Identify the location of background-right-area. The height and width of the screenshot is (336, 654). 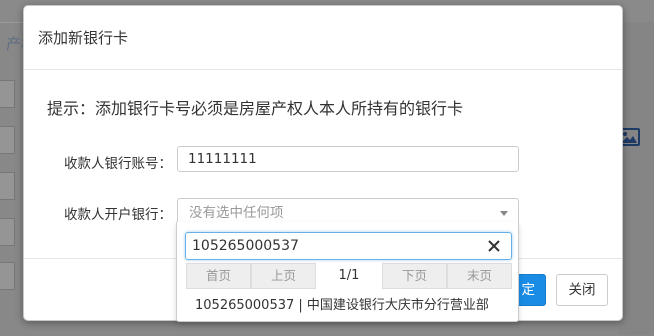
(636, 178).